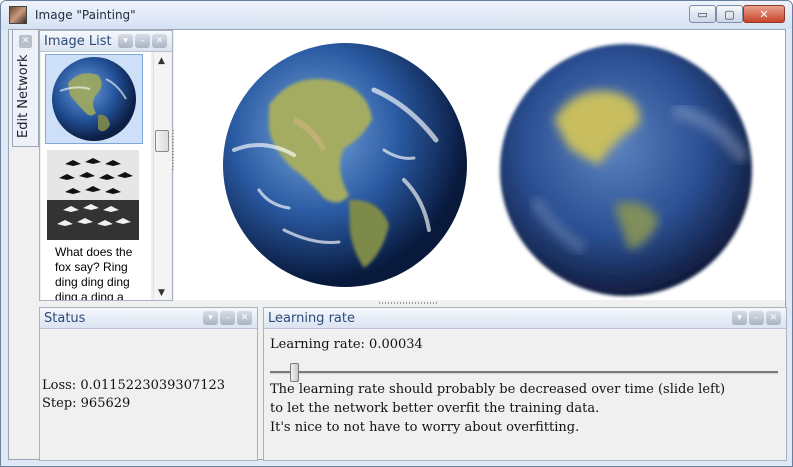  I want to click on learning-rate-title: Learning rate, so click(311, 318).